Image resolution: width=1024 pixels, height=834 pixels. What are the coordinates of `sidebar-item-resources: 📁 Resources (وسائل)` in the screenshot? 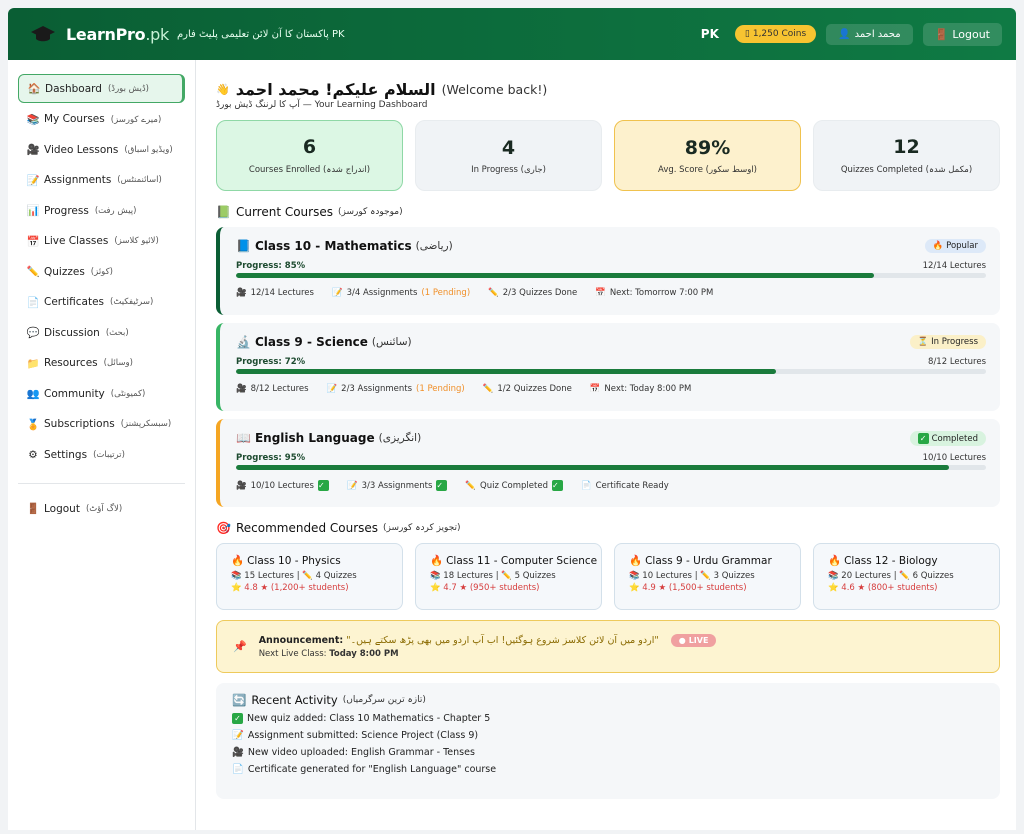 It's located at (101, 363).